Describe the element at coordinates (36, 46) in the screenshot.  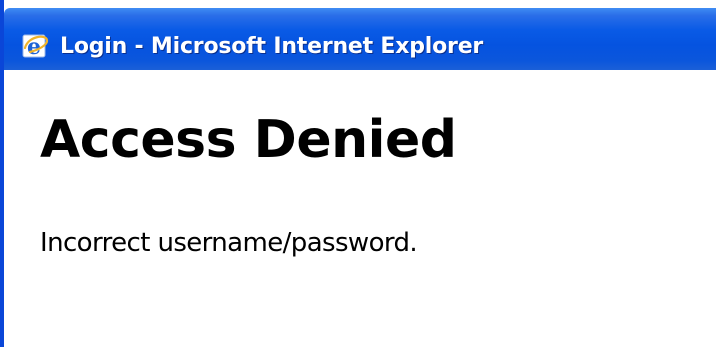
I see `internet-explorer-icon: e` at that location.